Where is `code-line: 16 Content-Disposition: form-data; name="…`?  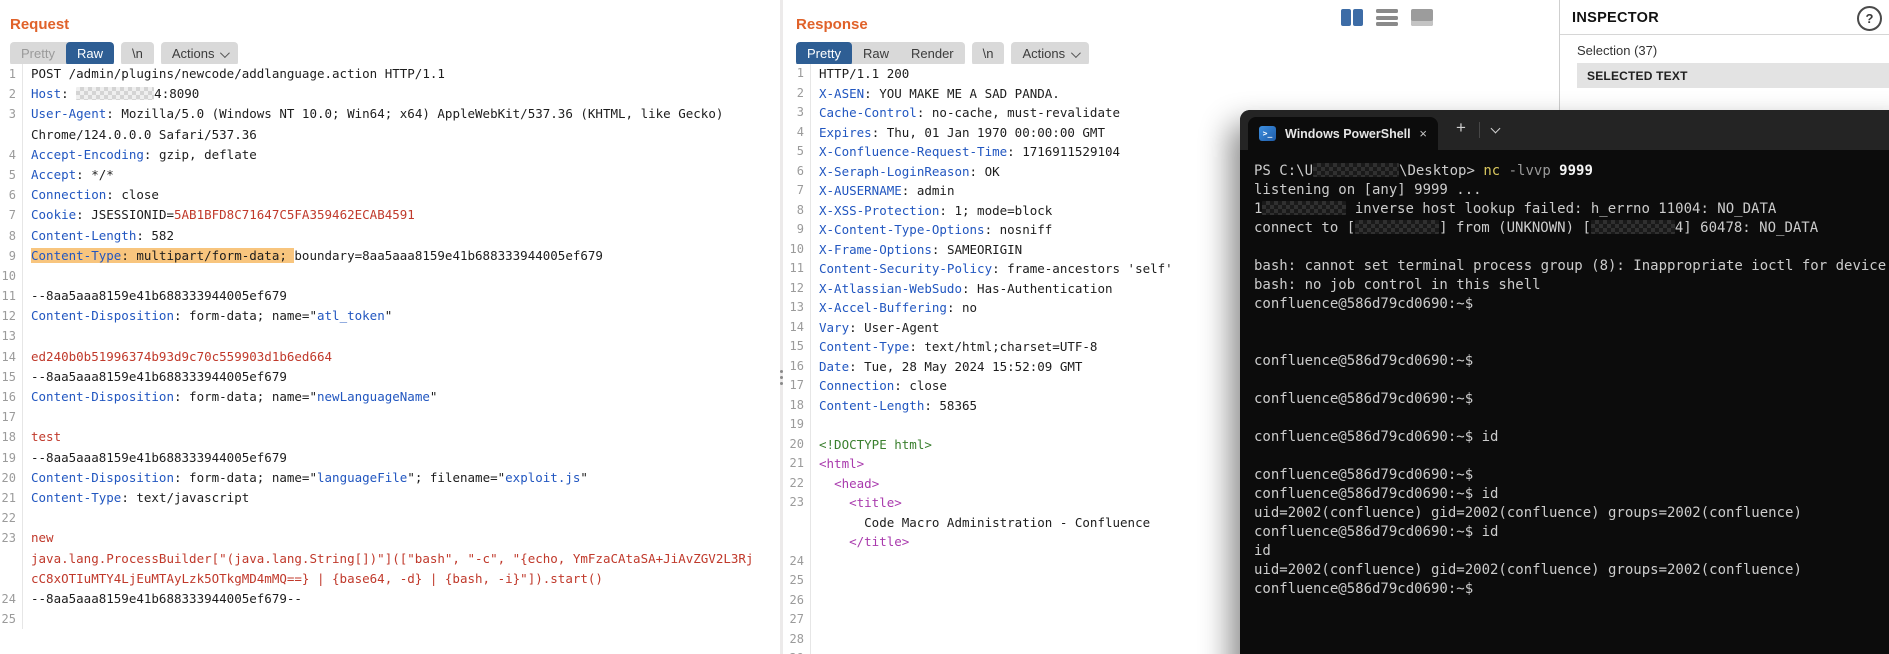
code-line: 16 Content-Disposition: form-data; name="… is located at coordinates (389, 397).